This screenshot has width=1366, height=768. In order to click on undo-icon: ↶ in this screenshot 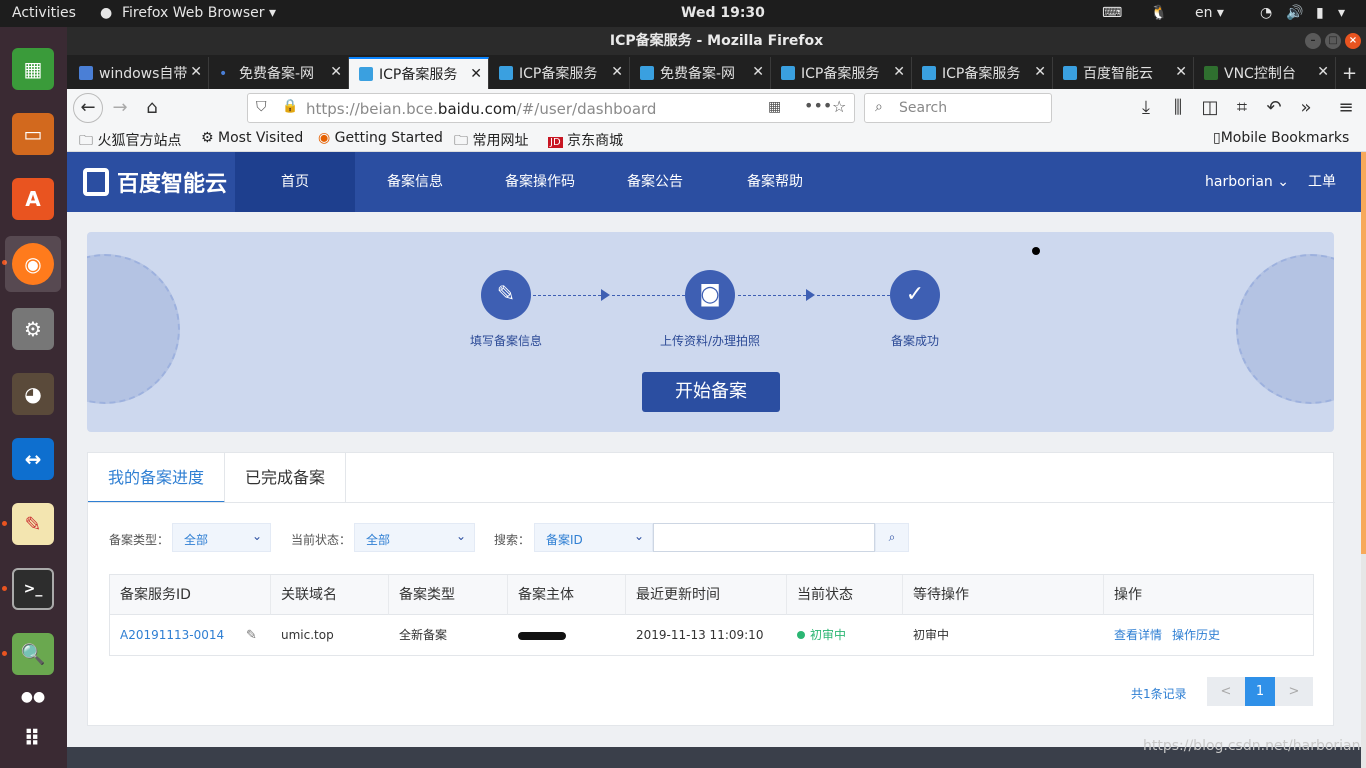, I will do `click(1274, 108)`.